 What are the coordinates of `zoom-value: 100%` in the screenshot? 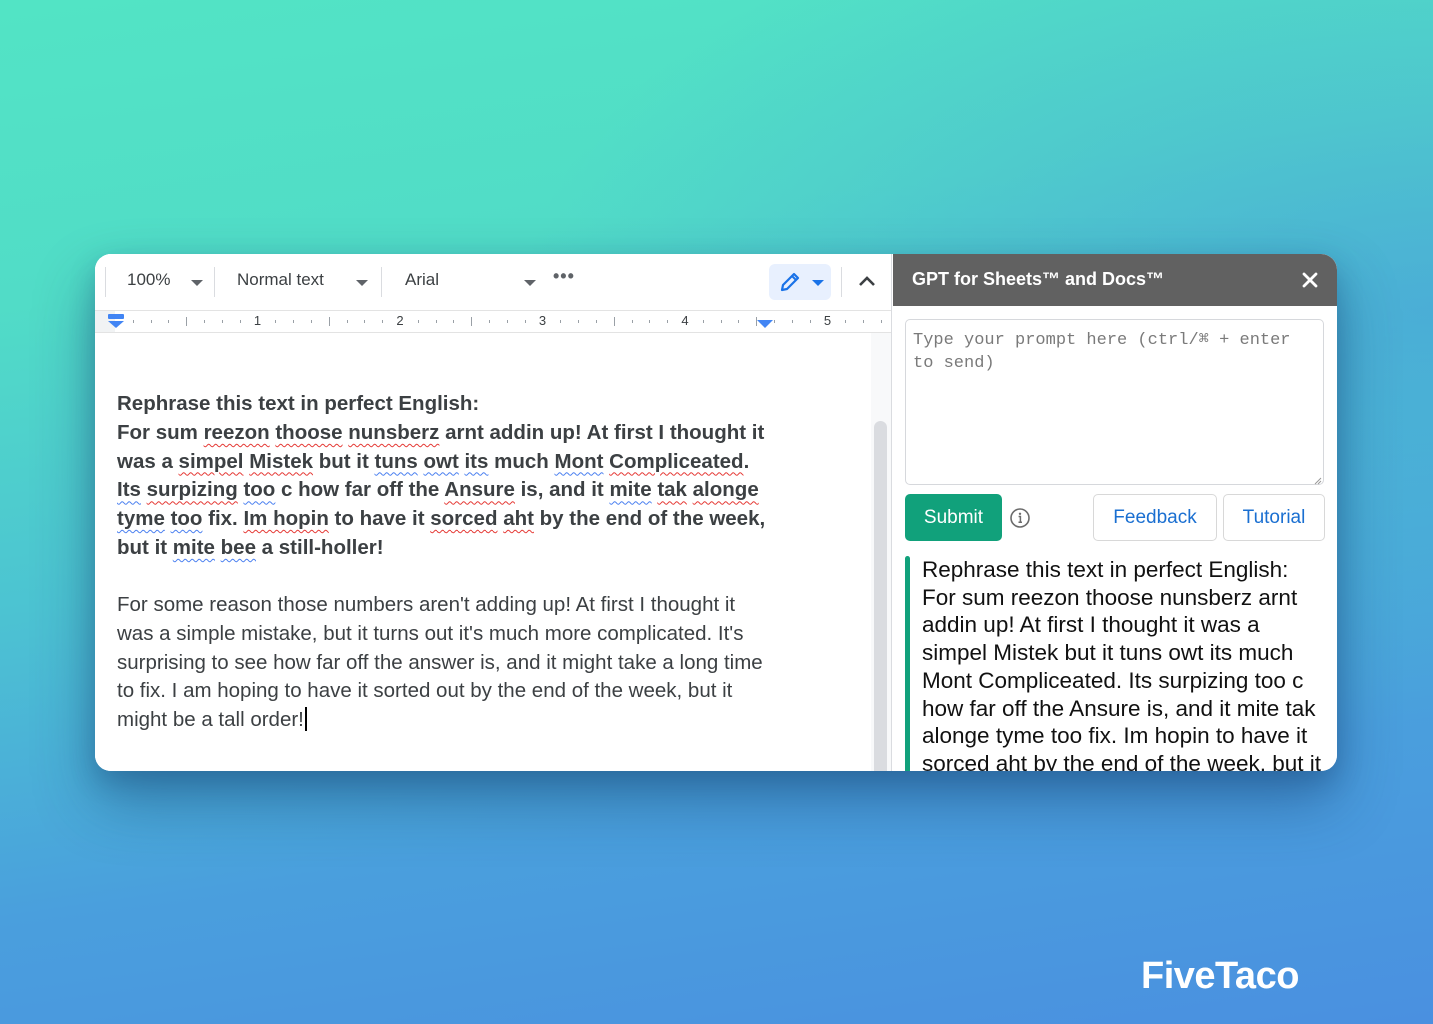 It's located at (149, 279).